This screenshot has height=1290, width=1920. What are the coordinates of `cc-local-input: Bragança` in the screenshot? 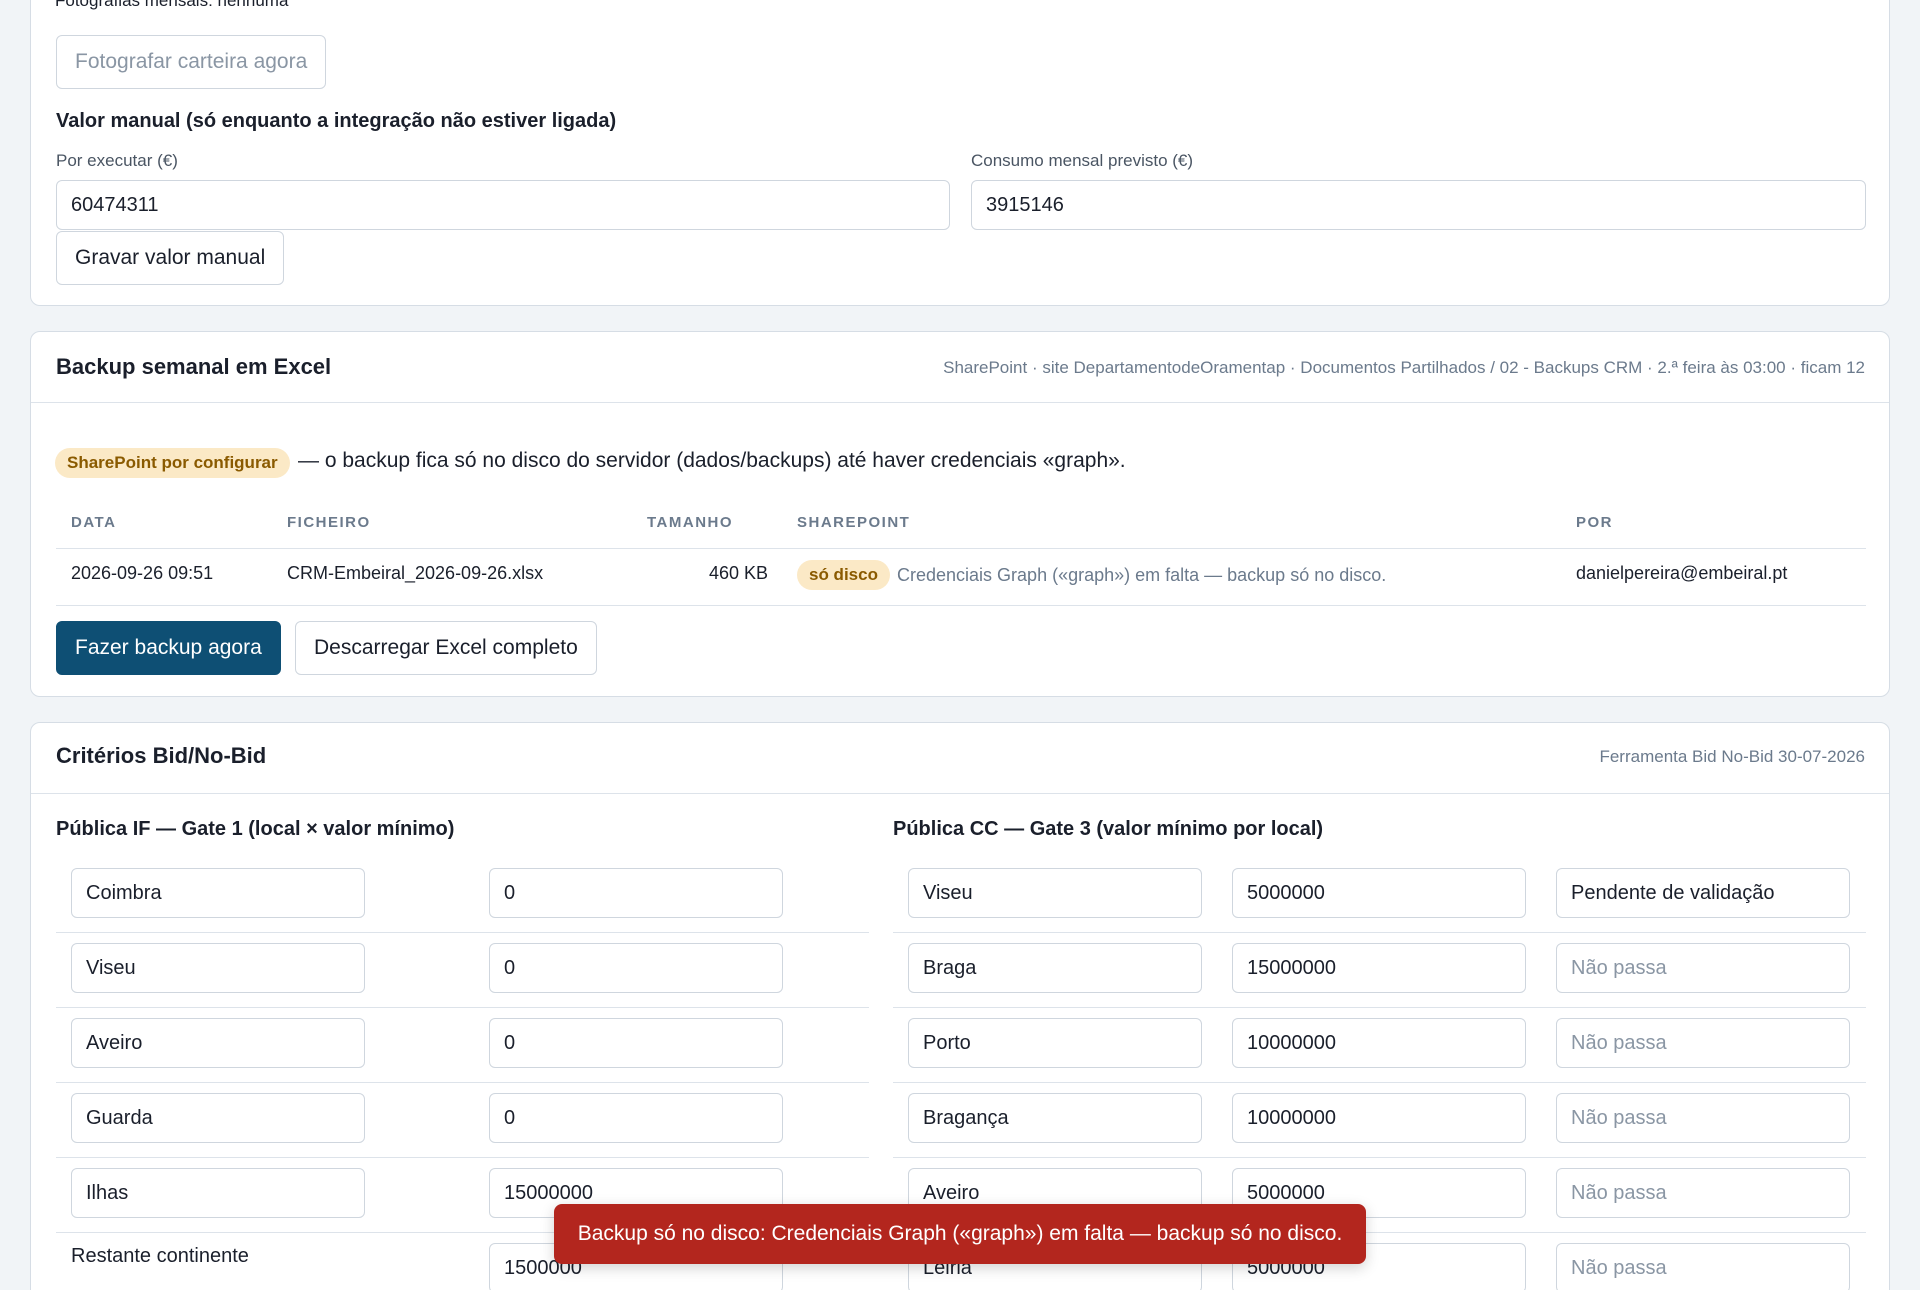 It's located at (1055, 1118).